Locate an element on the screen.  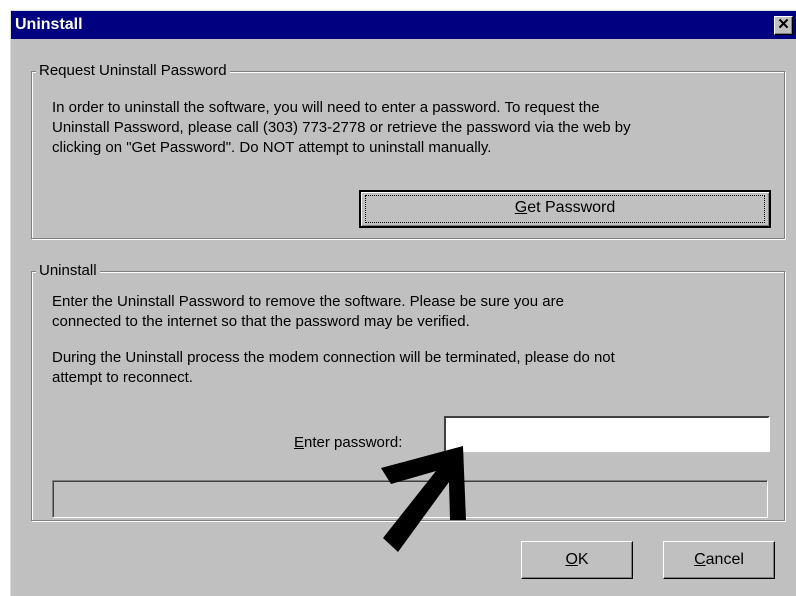
close-button: ✕ is located at coordinates (783, 25).